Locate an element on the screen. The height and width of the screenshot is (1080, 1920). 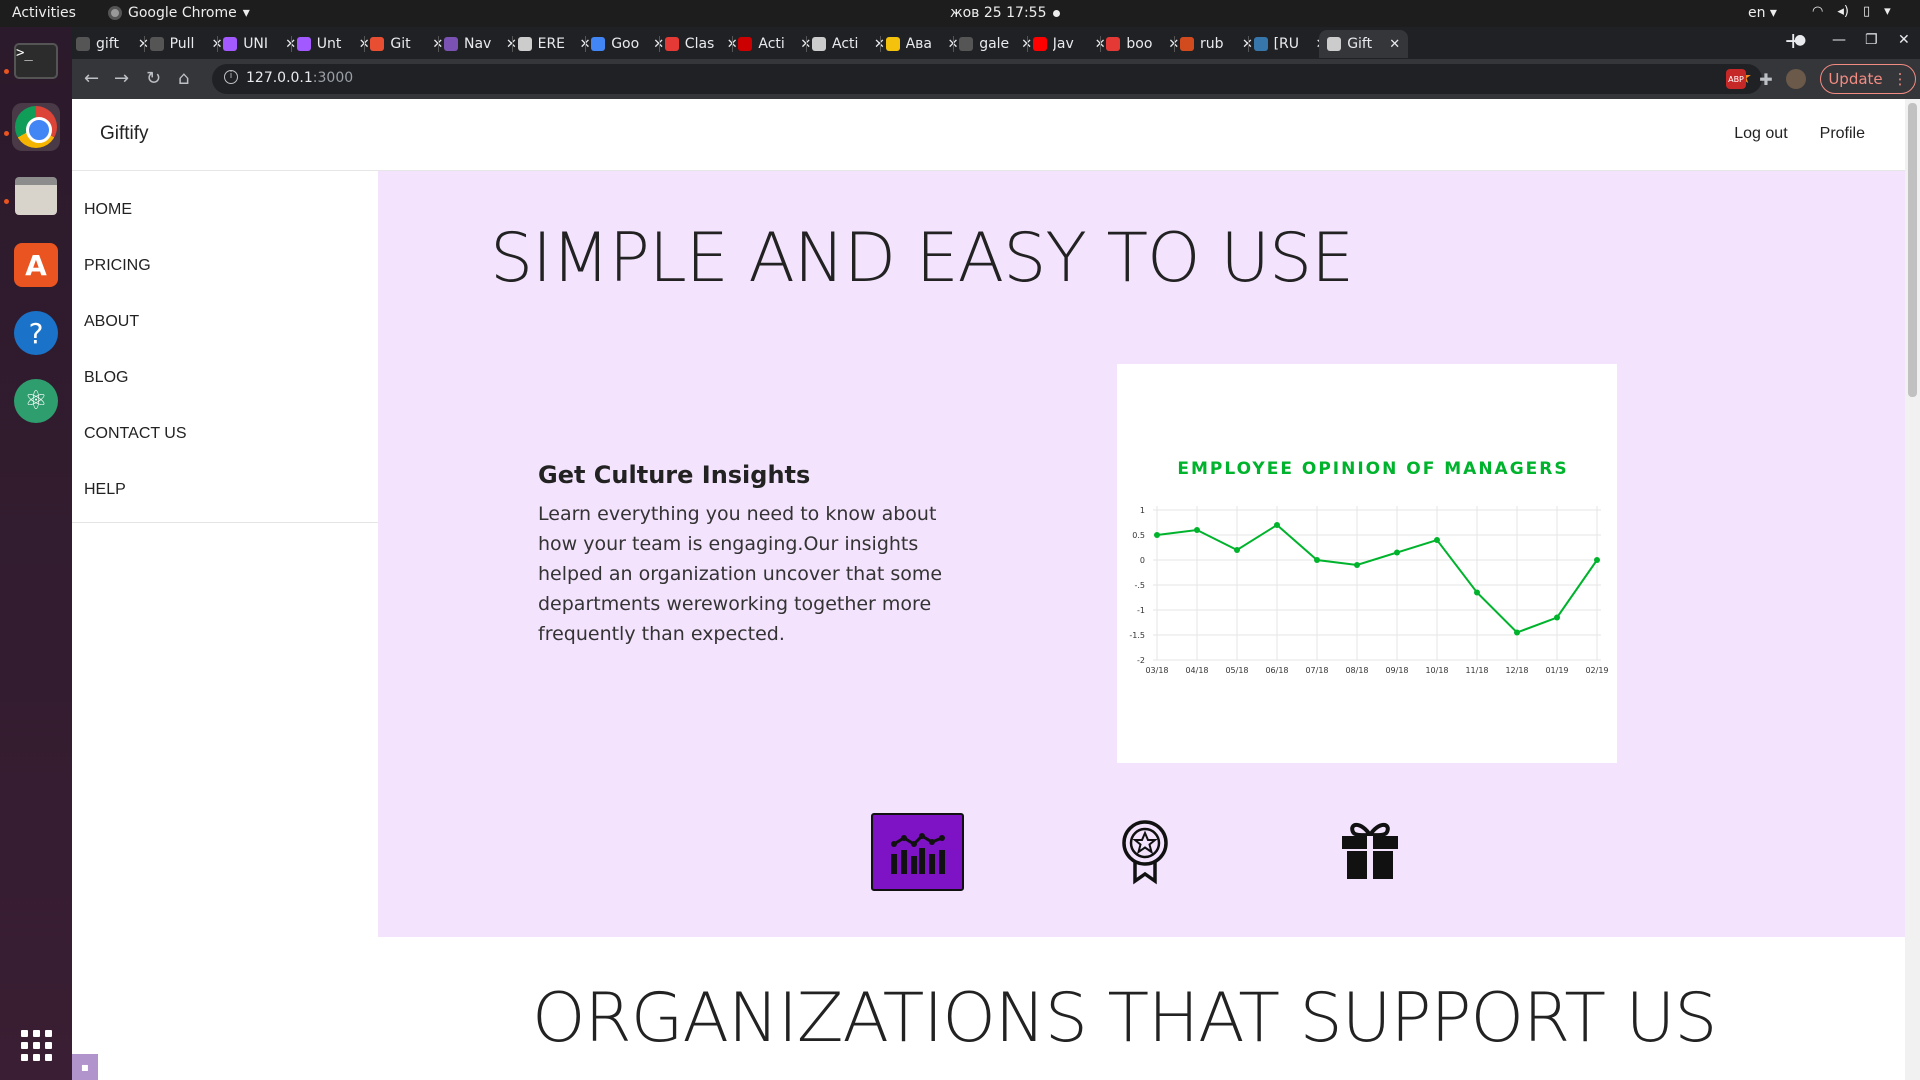
browser-tab: Nav✕ is located at coordinates (480, 44).